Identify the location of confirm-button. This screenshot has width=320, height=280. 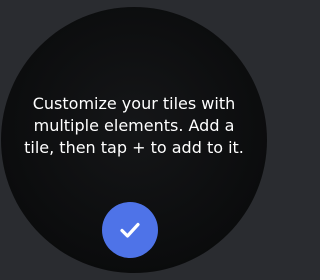
(130, 230).